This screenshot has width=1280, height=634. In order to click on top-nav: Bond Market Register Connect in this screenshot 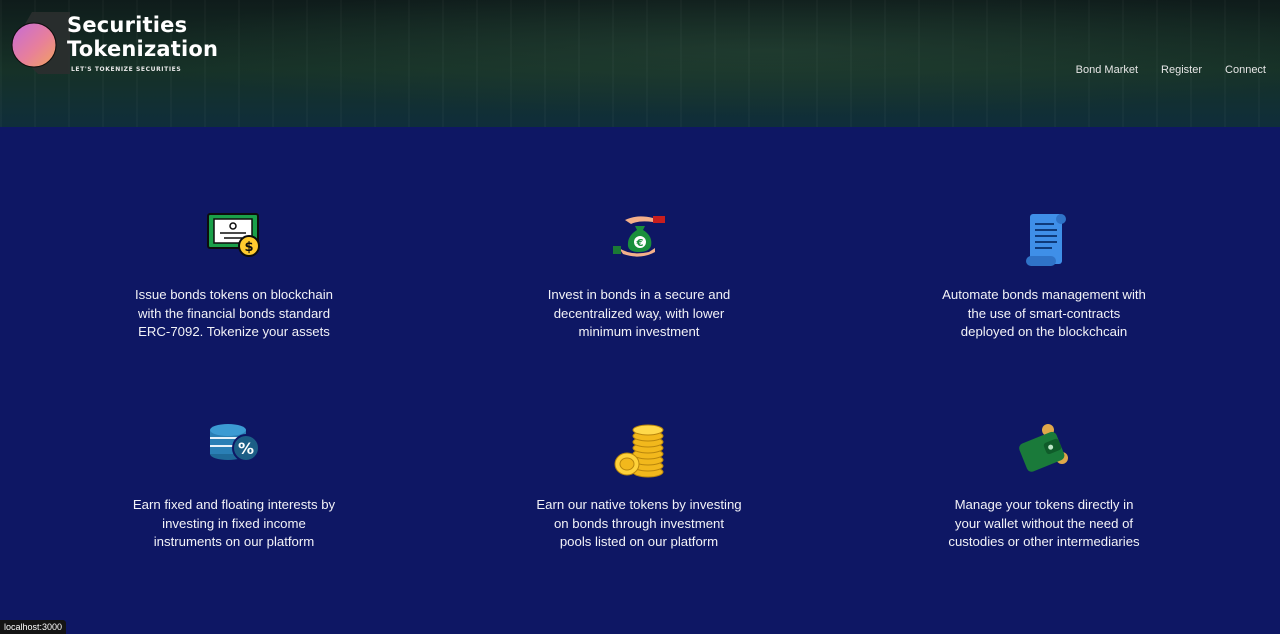, I will do `click(1171, 70)`.